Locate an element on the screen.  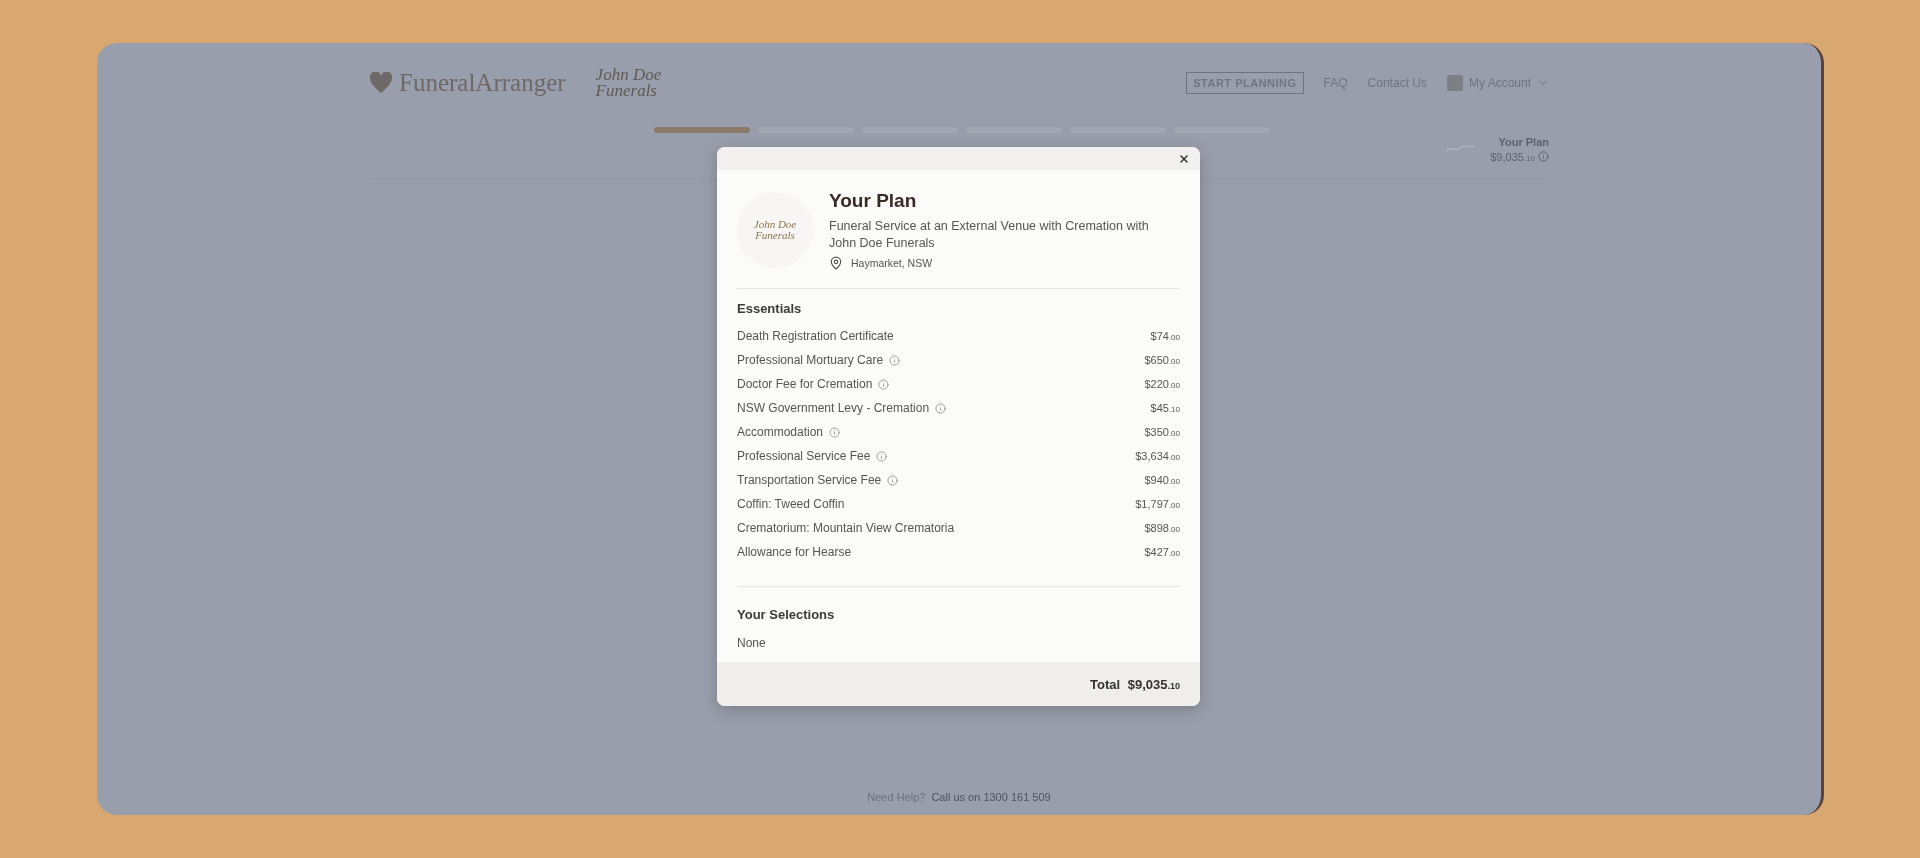
fee-price: $1,797.00 is located at coordinates (1157, 504).